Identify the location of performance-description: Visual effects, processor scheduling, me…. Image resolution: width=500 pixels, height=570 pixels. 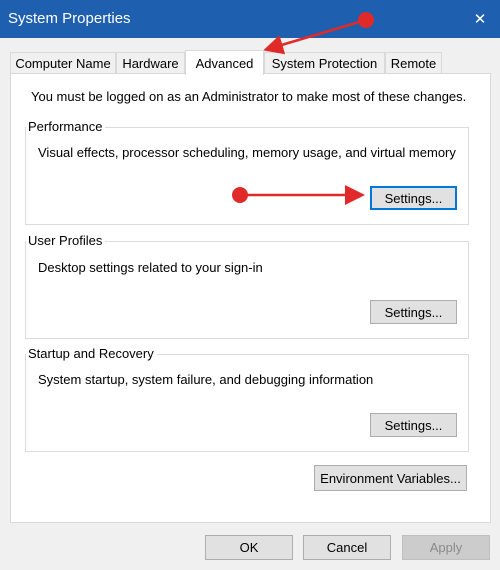
(247, 152).